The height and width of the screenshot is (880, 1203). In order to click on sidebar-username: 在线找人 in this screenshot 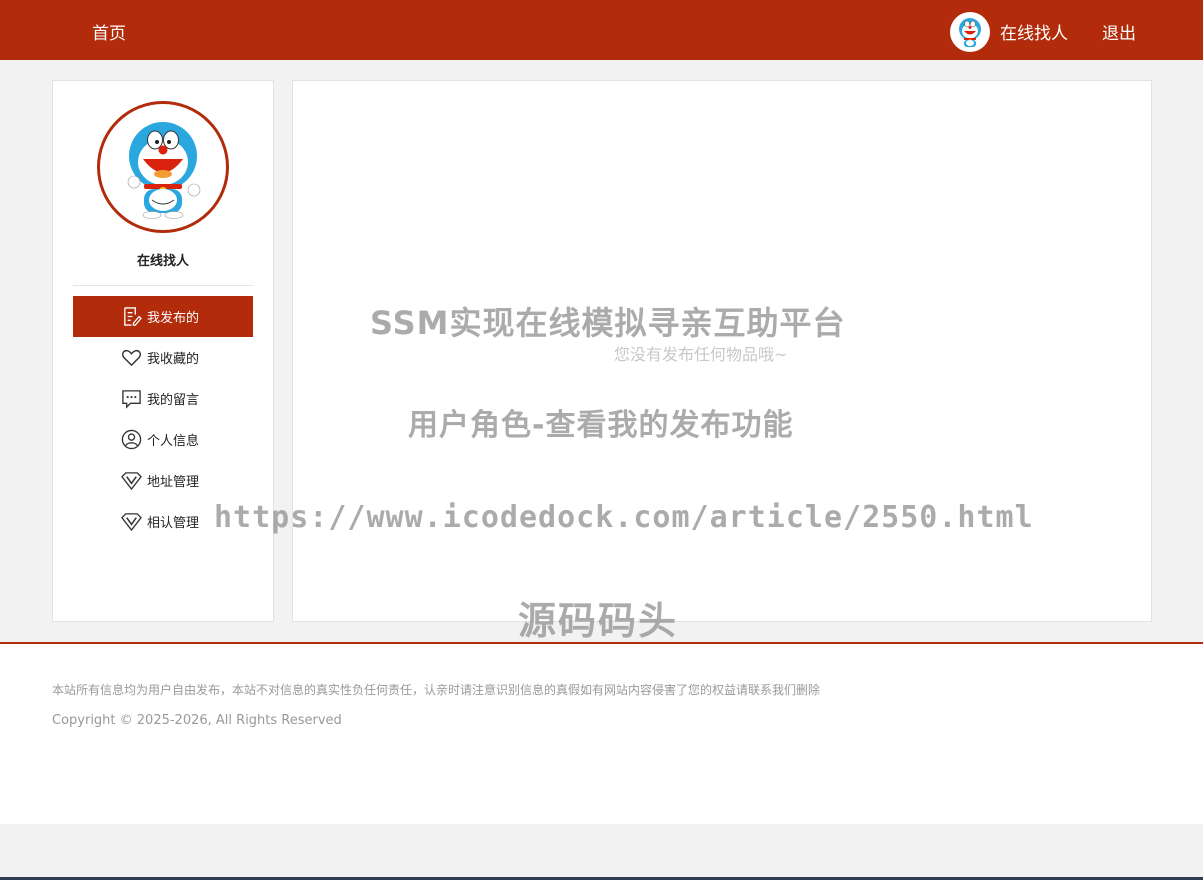, I will do `click(162, 261)`.